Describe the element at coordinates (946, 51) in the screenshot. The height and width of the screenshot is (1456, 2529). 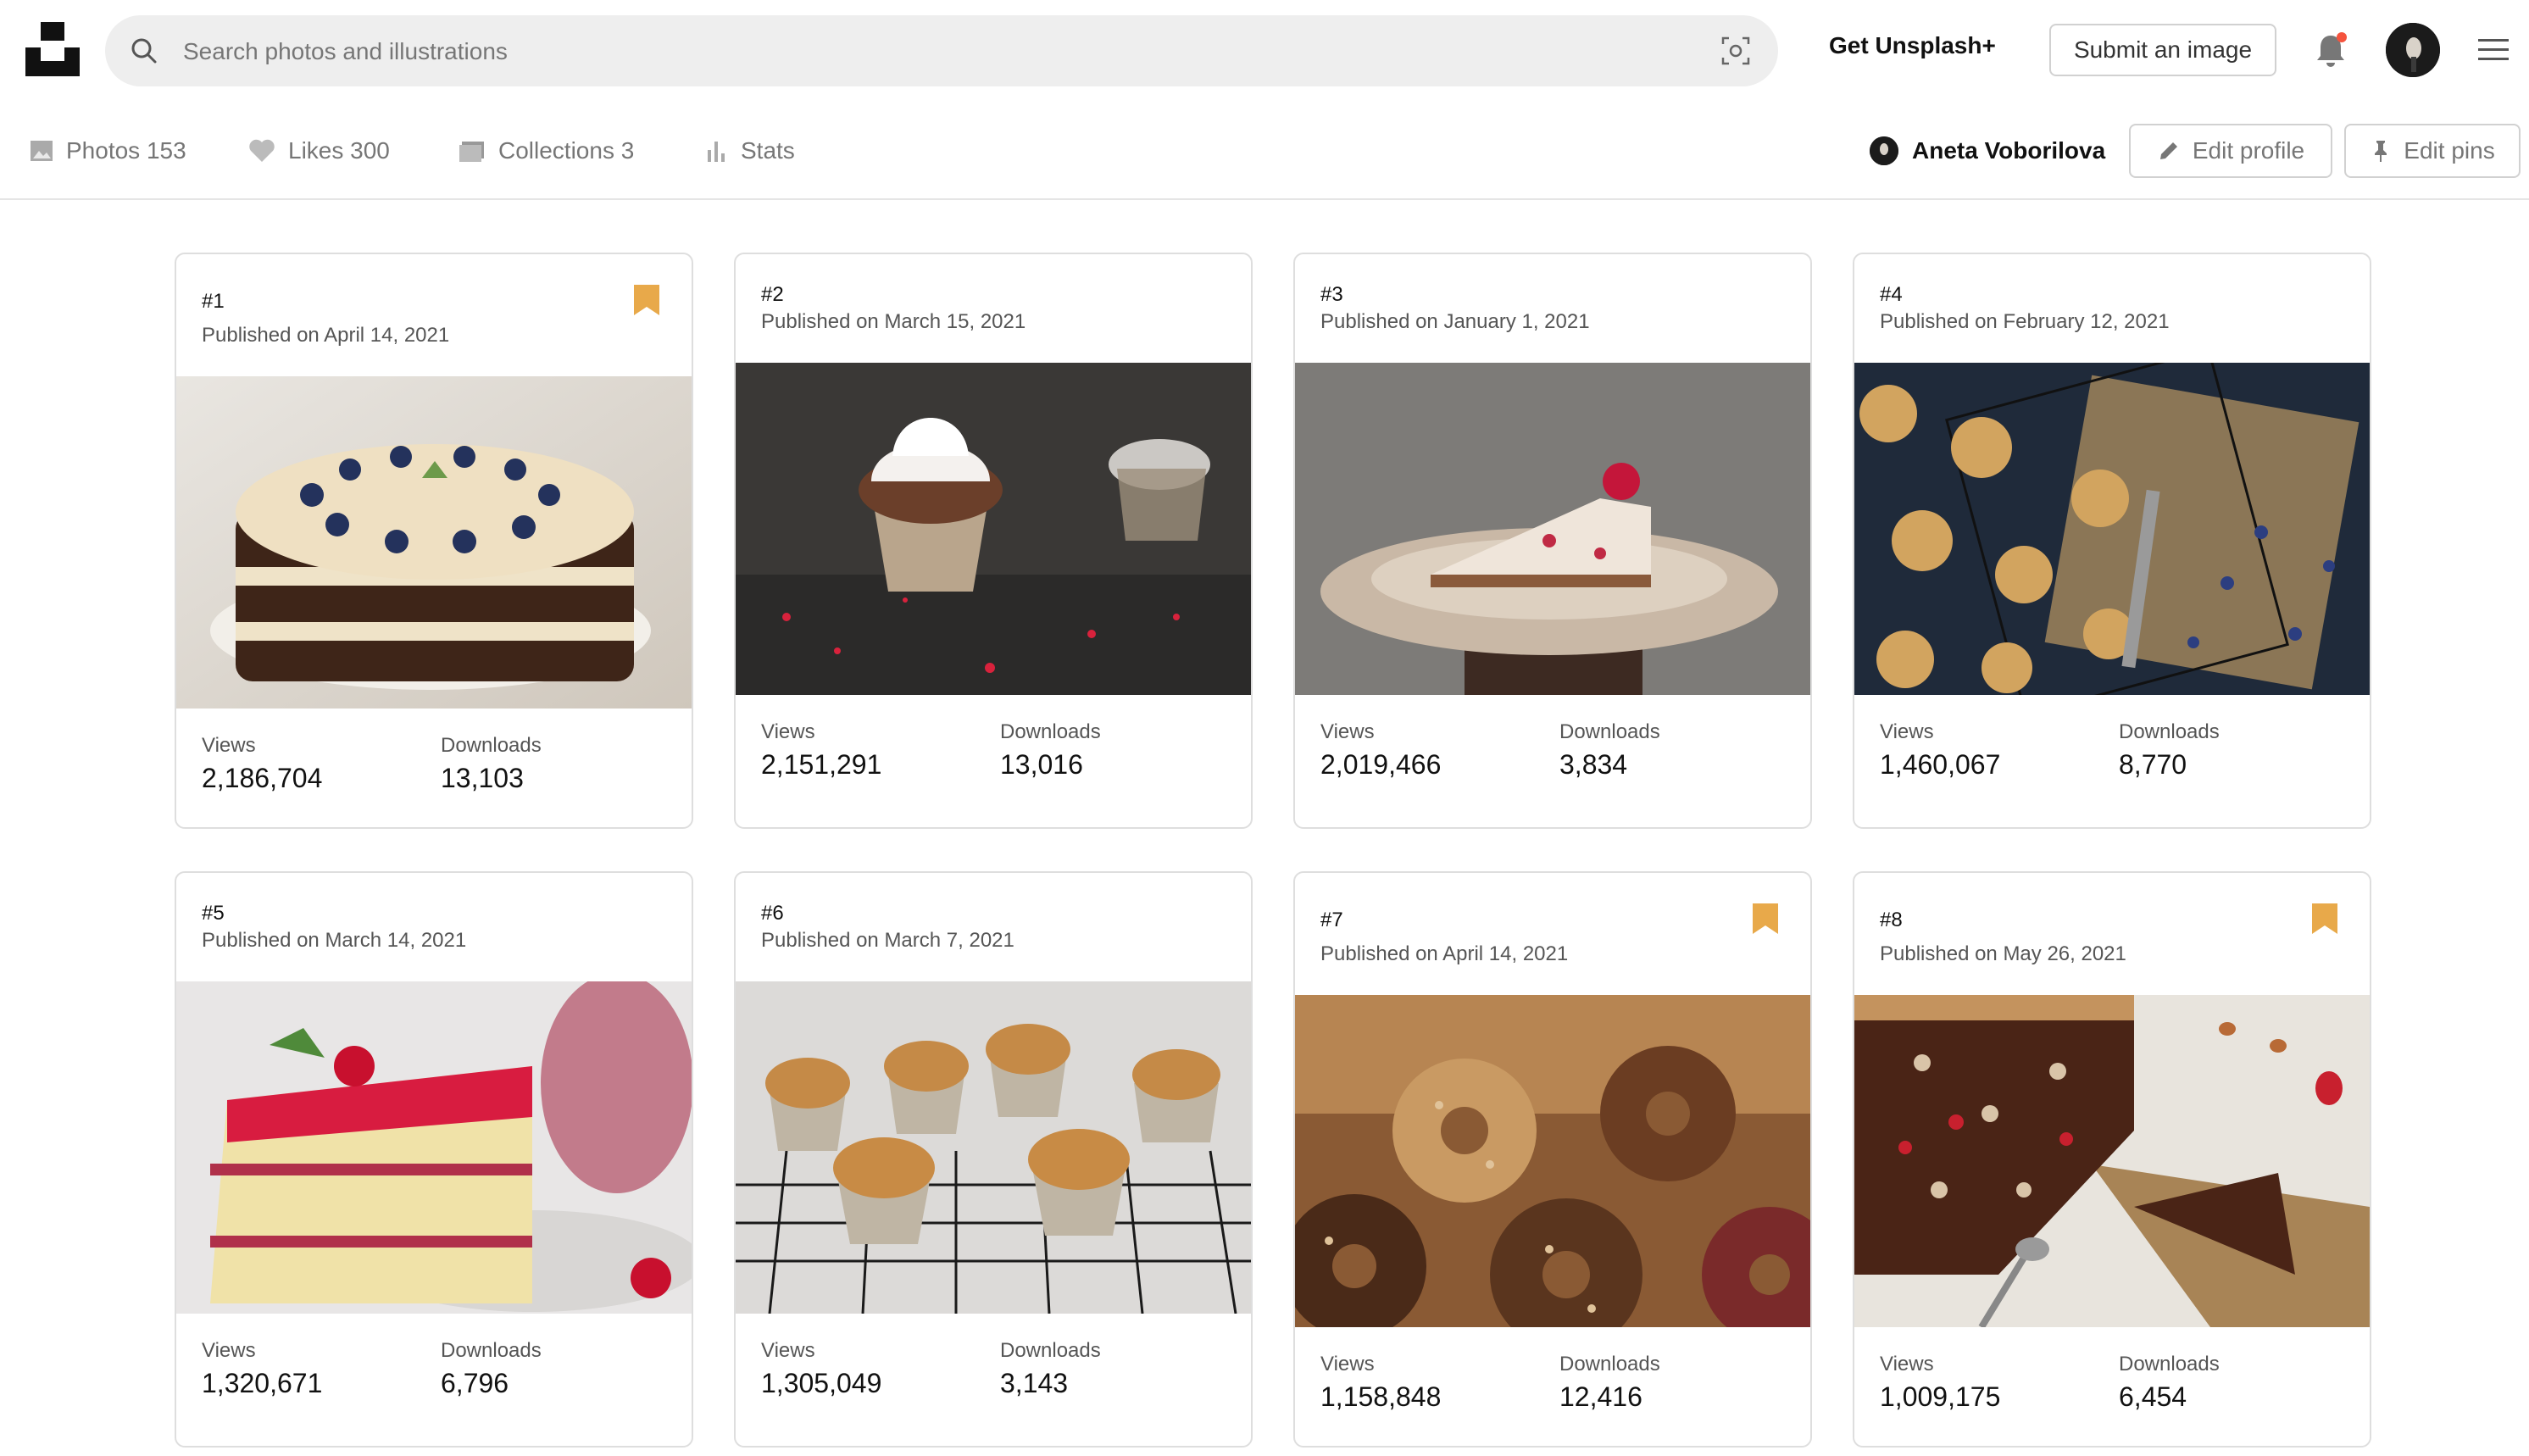
I see `search-input` at that location.